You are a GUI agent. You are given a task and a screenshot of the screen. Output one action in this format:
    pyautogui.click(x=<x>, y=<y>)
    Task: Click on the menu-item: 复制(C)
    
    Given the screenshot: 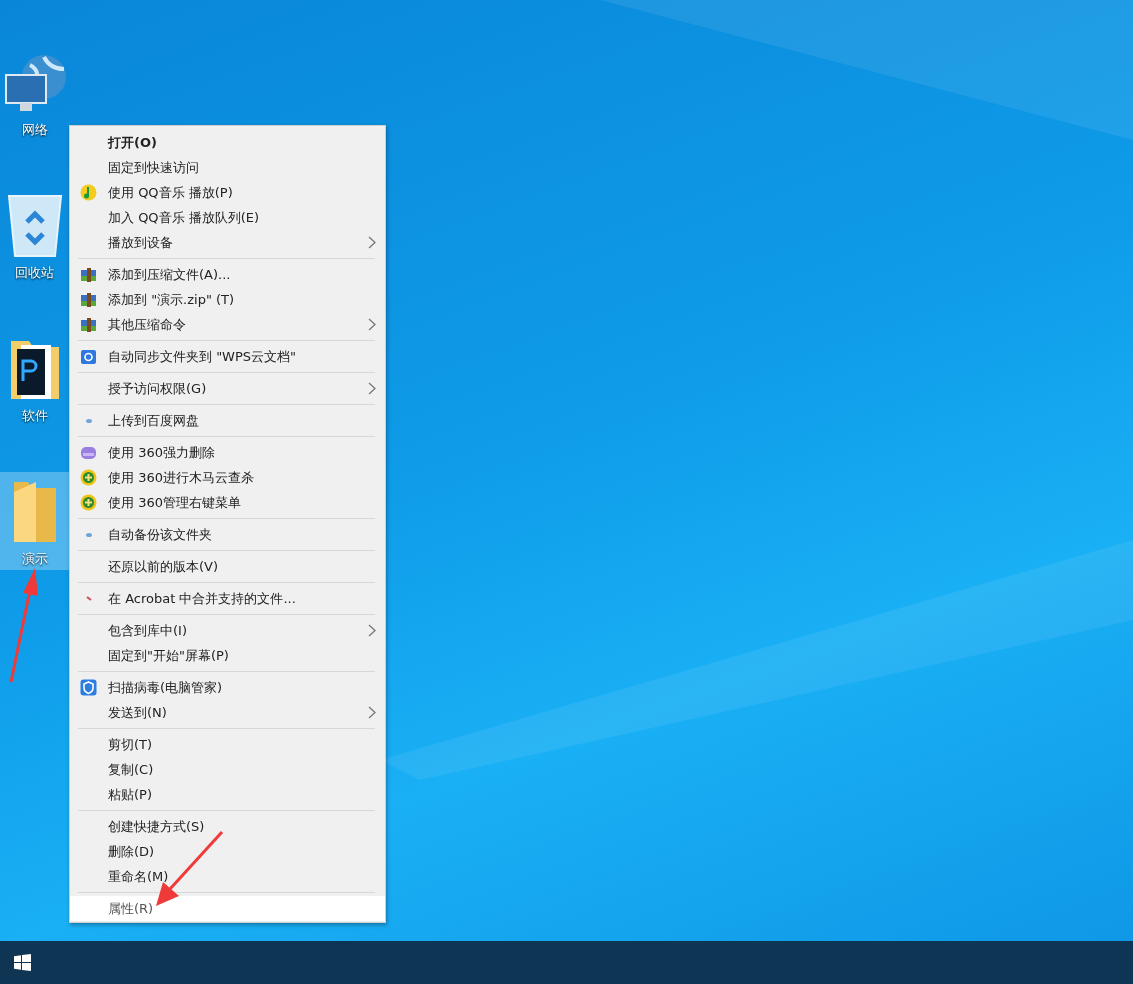 What is the action you would take?
    pyautogui.click(x=227, y=769)
    